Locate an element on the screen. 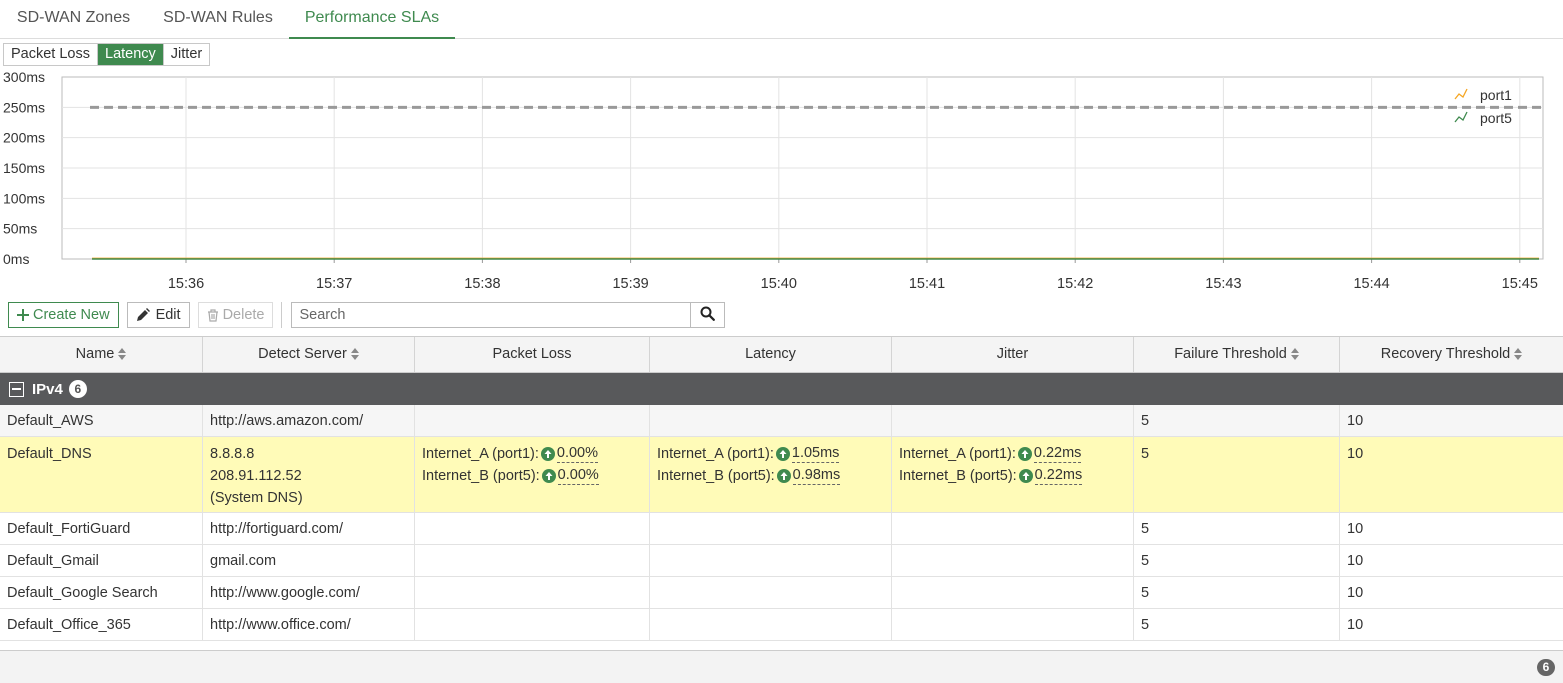  create-new-button: Create New is located at coordinates (63, 315).